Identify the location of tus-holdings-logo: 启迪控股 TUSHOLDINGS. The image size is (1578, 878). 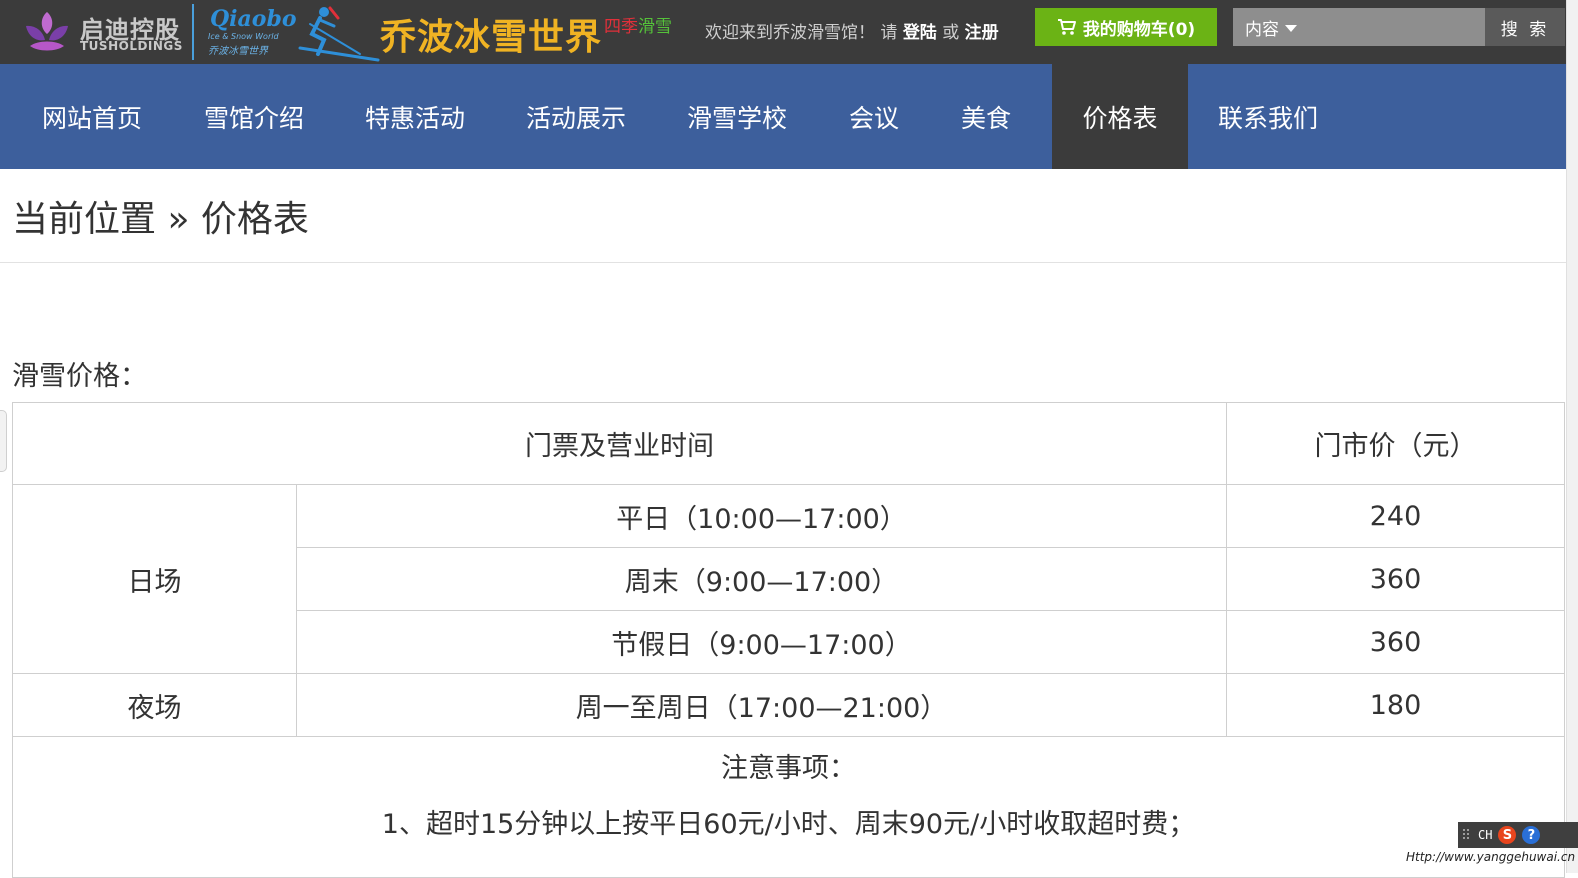
(104, 32).